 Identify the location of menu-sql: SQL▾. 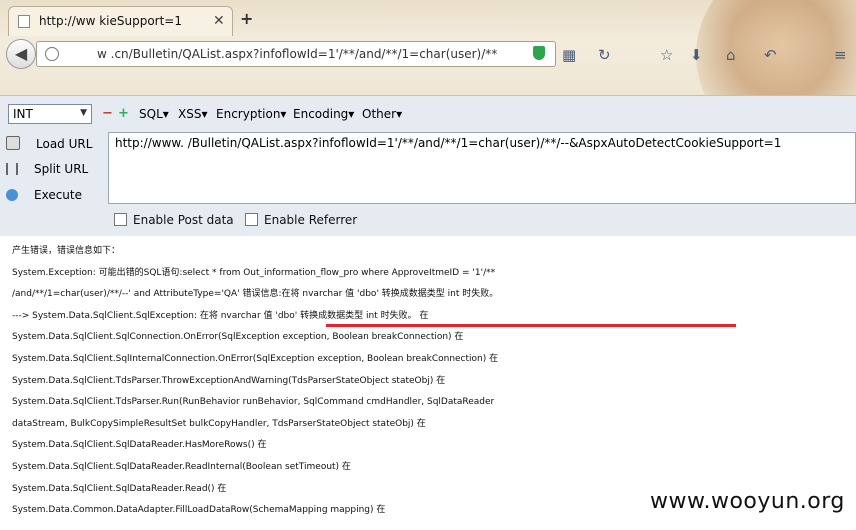
(154, 114).